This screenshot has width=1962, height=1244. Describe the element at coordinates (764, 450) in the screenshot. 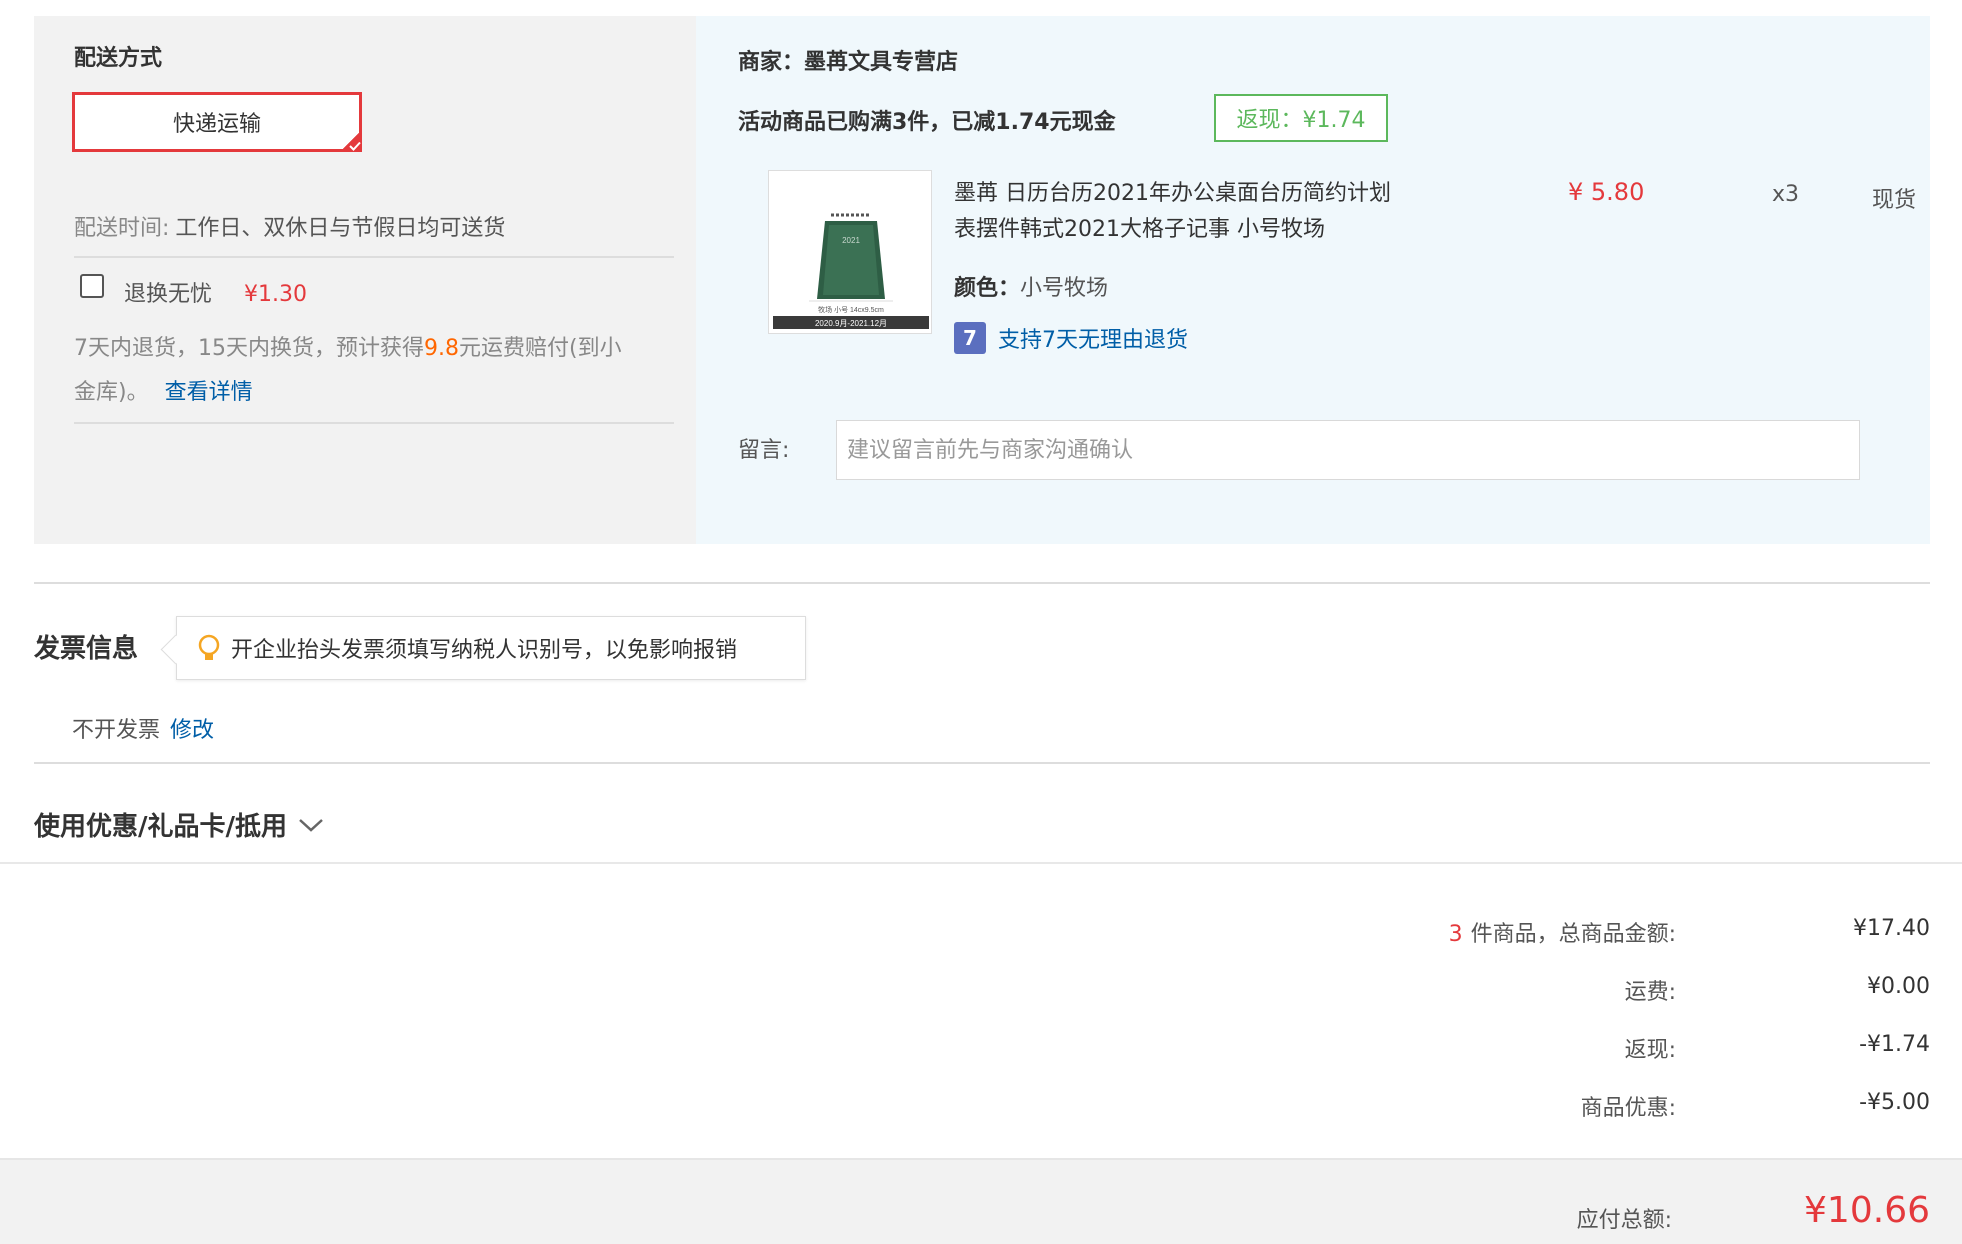

I see `message-label: 留言:` at that location.